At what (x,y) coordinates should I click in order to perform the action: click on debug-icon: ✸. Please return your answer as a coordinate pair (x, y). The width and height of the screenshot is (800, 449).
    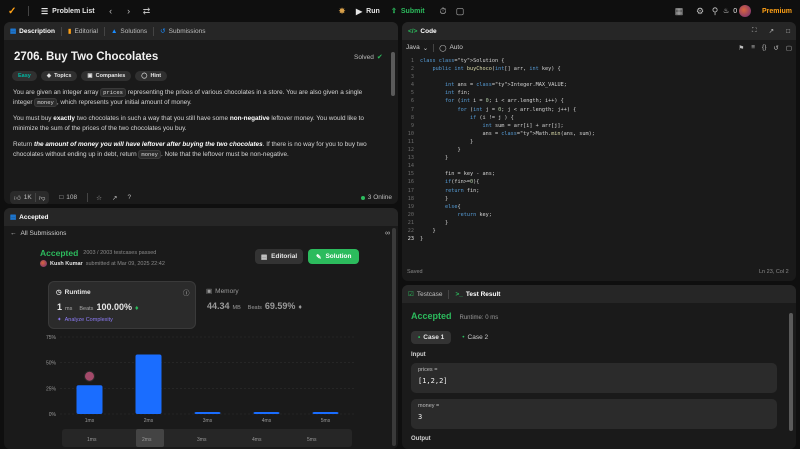
    Looking at the image, I should click on (342, 11).